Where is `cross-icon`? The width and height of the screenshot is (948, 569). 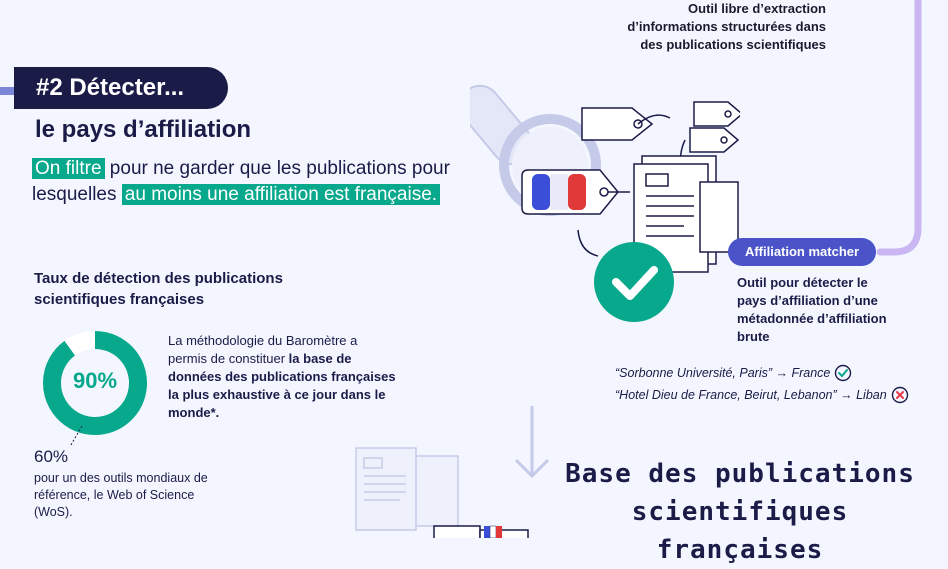
cross-icon is located at coordinates (899, 395).